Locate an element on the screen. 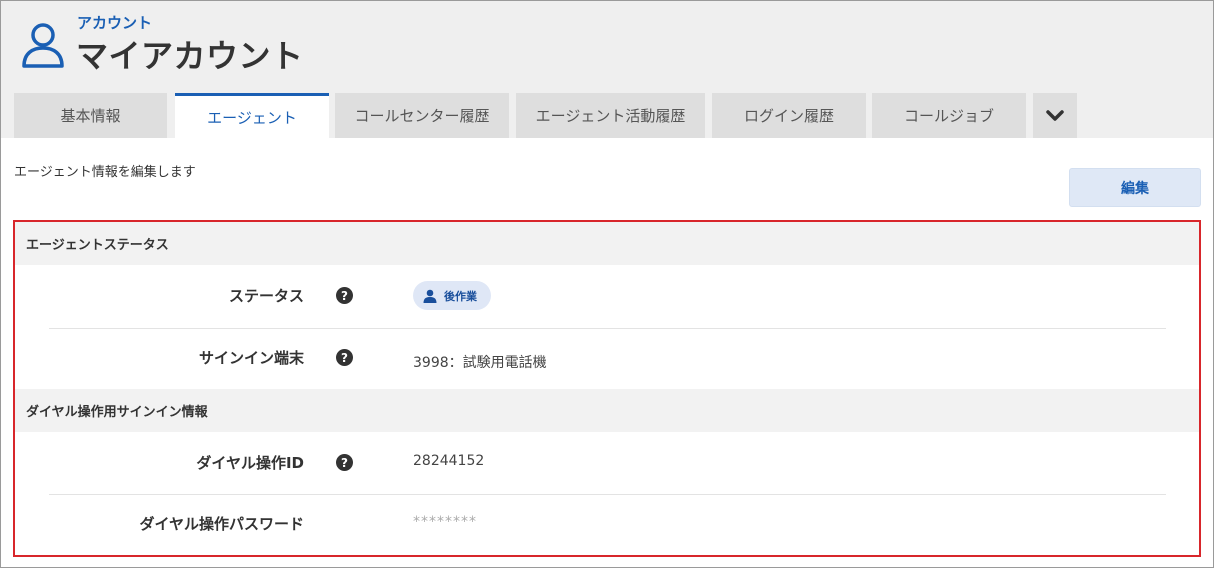  status-label: ステータス is located at coordinates (266, 296).